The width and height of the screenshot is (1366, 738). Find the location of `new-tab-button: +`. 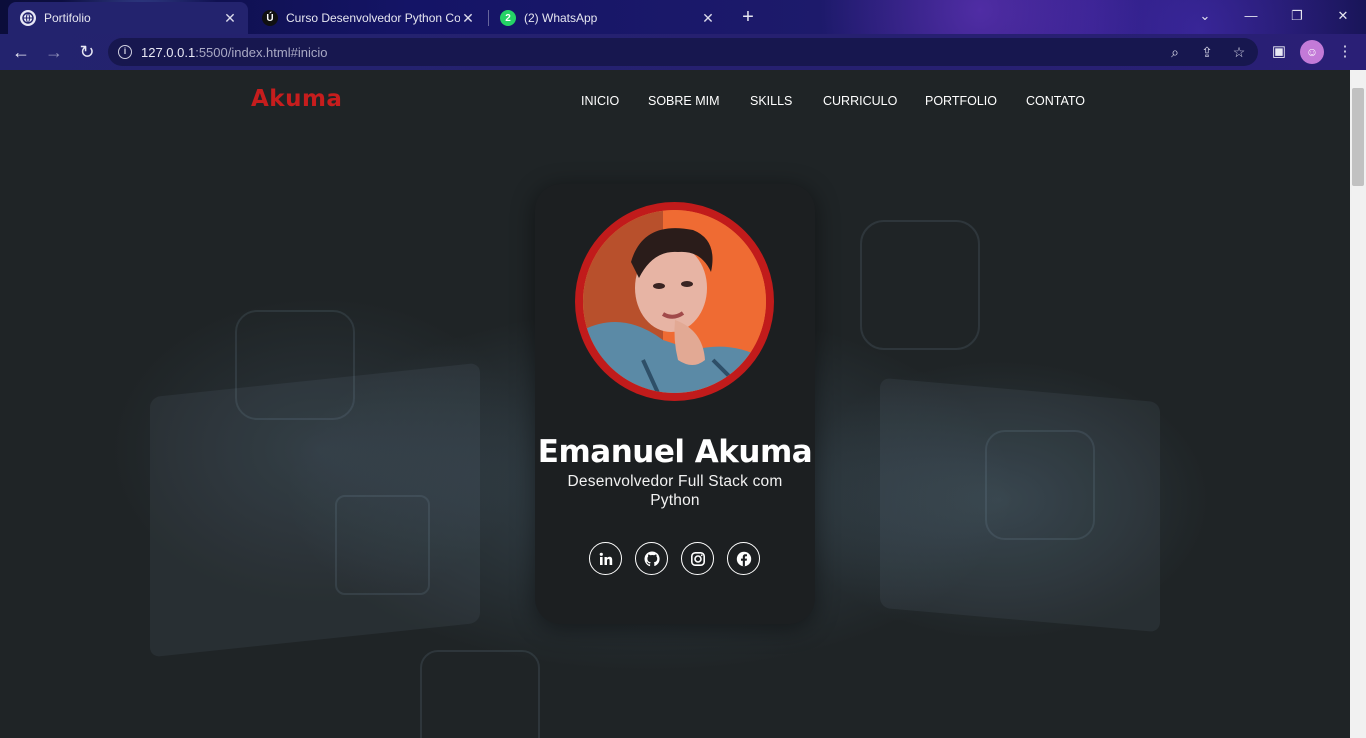

new-tab-button: + is located at coordinates (748, 17).